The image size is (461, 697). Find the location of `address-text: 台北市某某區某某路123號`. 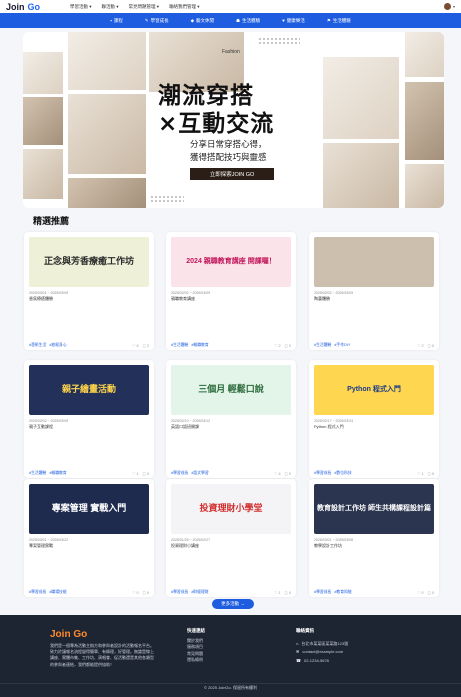

address-text: 台北市某某區某某路123號 is located at coordinates (325, 643).